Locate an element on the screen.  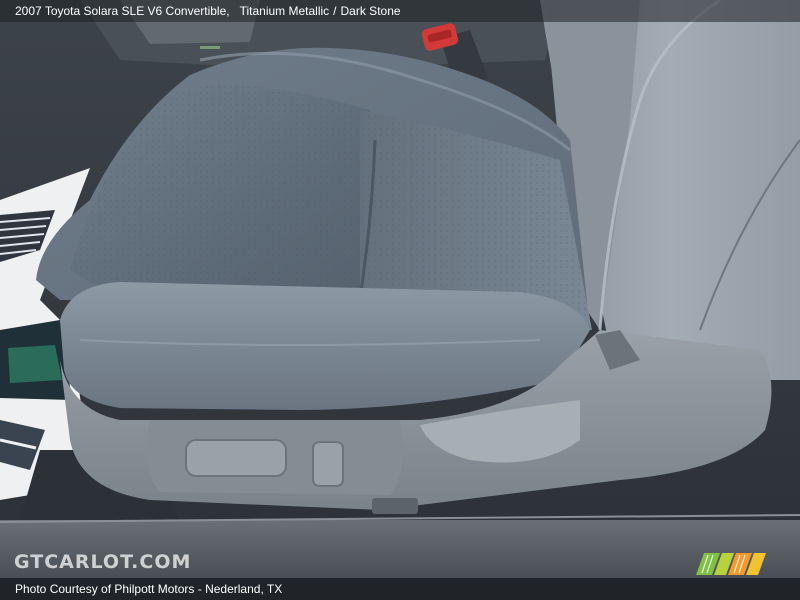
seat-recline-switch is located at coordinates (328, 464).